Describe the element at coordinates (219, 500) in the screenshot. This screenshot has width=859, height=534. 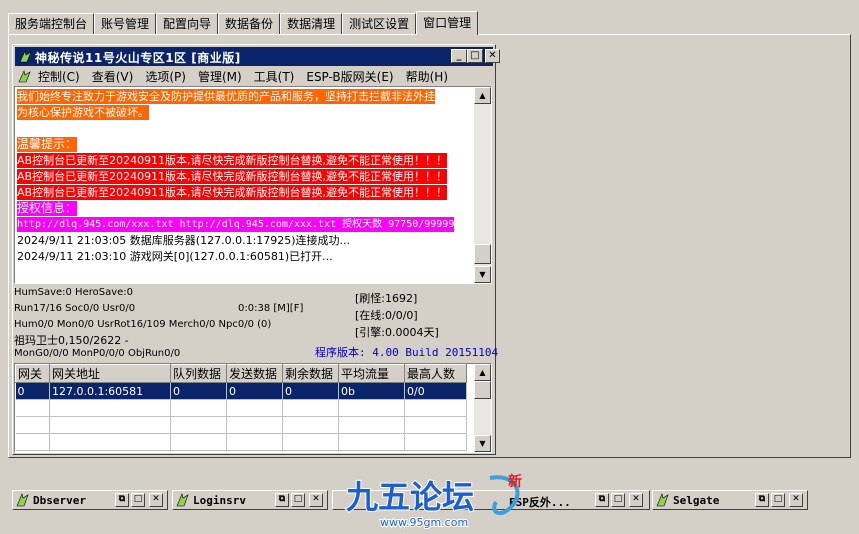
I see `minimized-window-title: Loginsrv` at that location.